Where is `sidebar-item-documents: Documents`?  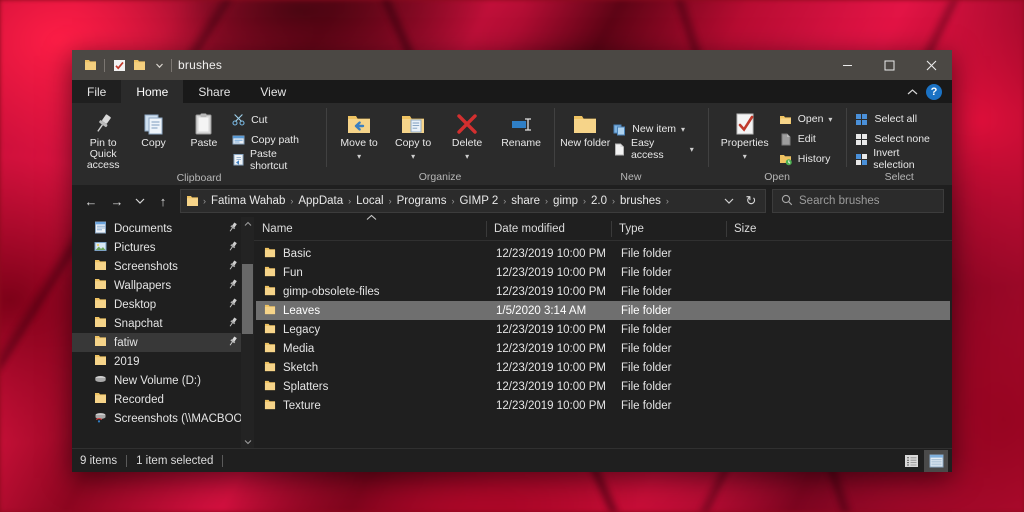
sidebar-item-documents: Documents is located at coordinates (163, 228).